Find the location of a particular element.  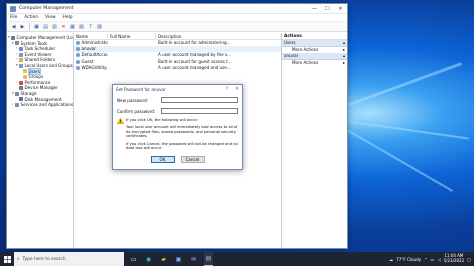

weather-text: 77°F Cloudy is located at coordinates (408, 259).